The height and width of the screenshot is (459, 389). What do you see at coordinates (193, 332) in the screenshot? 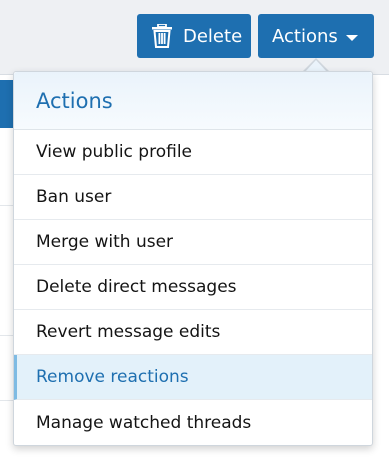
I see `menu-item-revert-message-edits: Revert message edits` at bounding box center [193, 332].